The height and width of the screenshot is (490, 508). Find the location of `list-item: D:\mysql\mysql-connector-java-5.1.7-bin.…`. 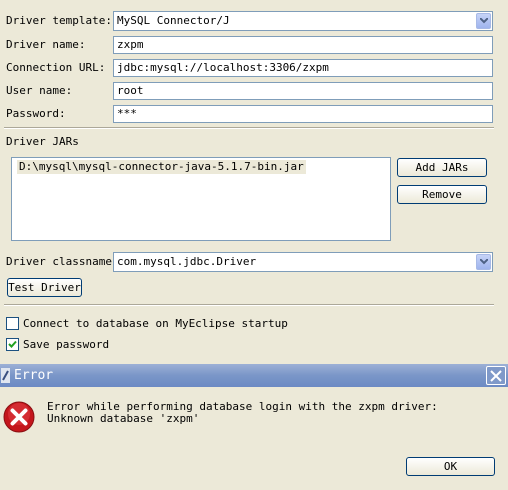

list-item: D:\mysql\mysql-connector-java-5.1.7-bin.… is located at coordinates (161, 167).